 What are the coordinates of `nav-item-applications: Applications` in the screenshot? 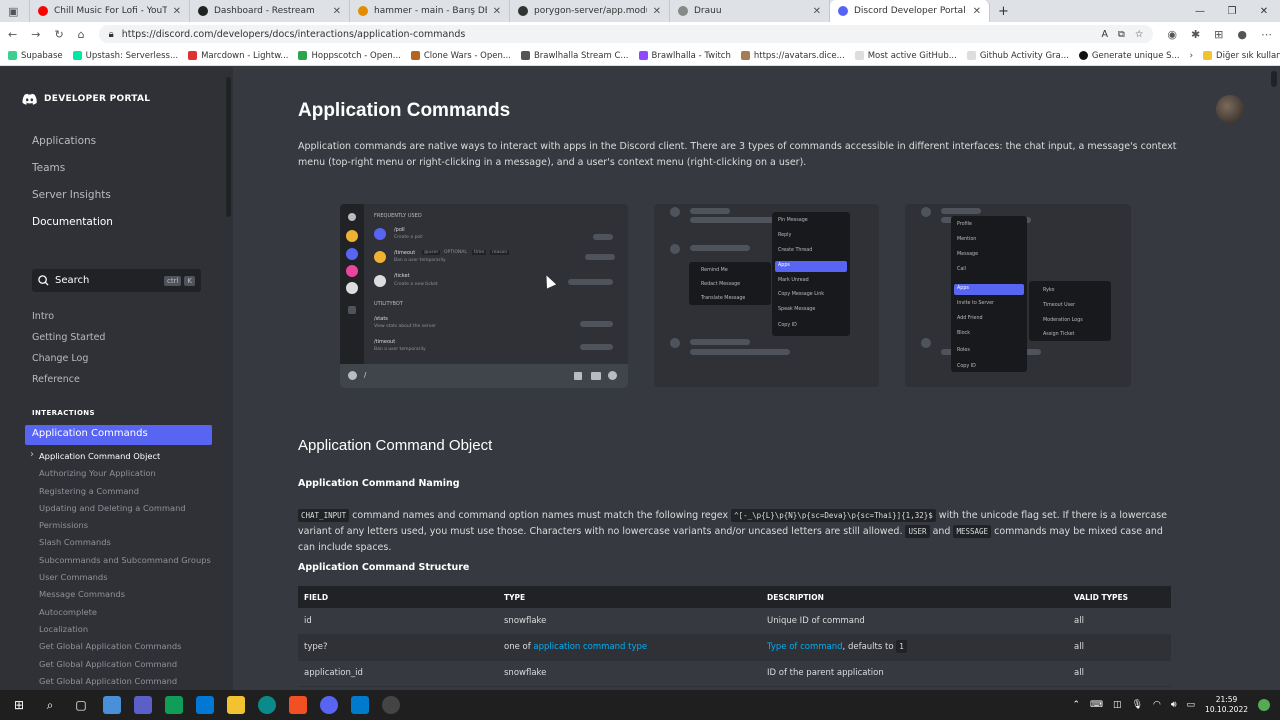 It's located at (72, 143).